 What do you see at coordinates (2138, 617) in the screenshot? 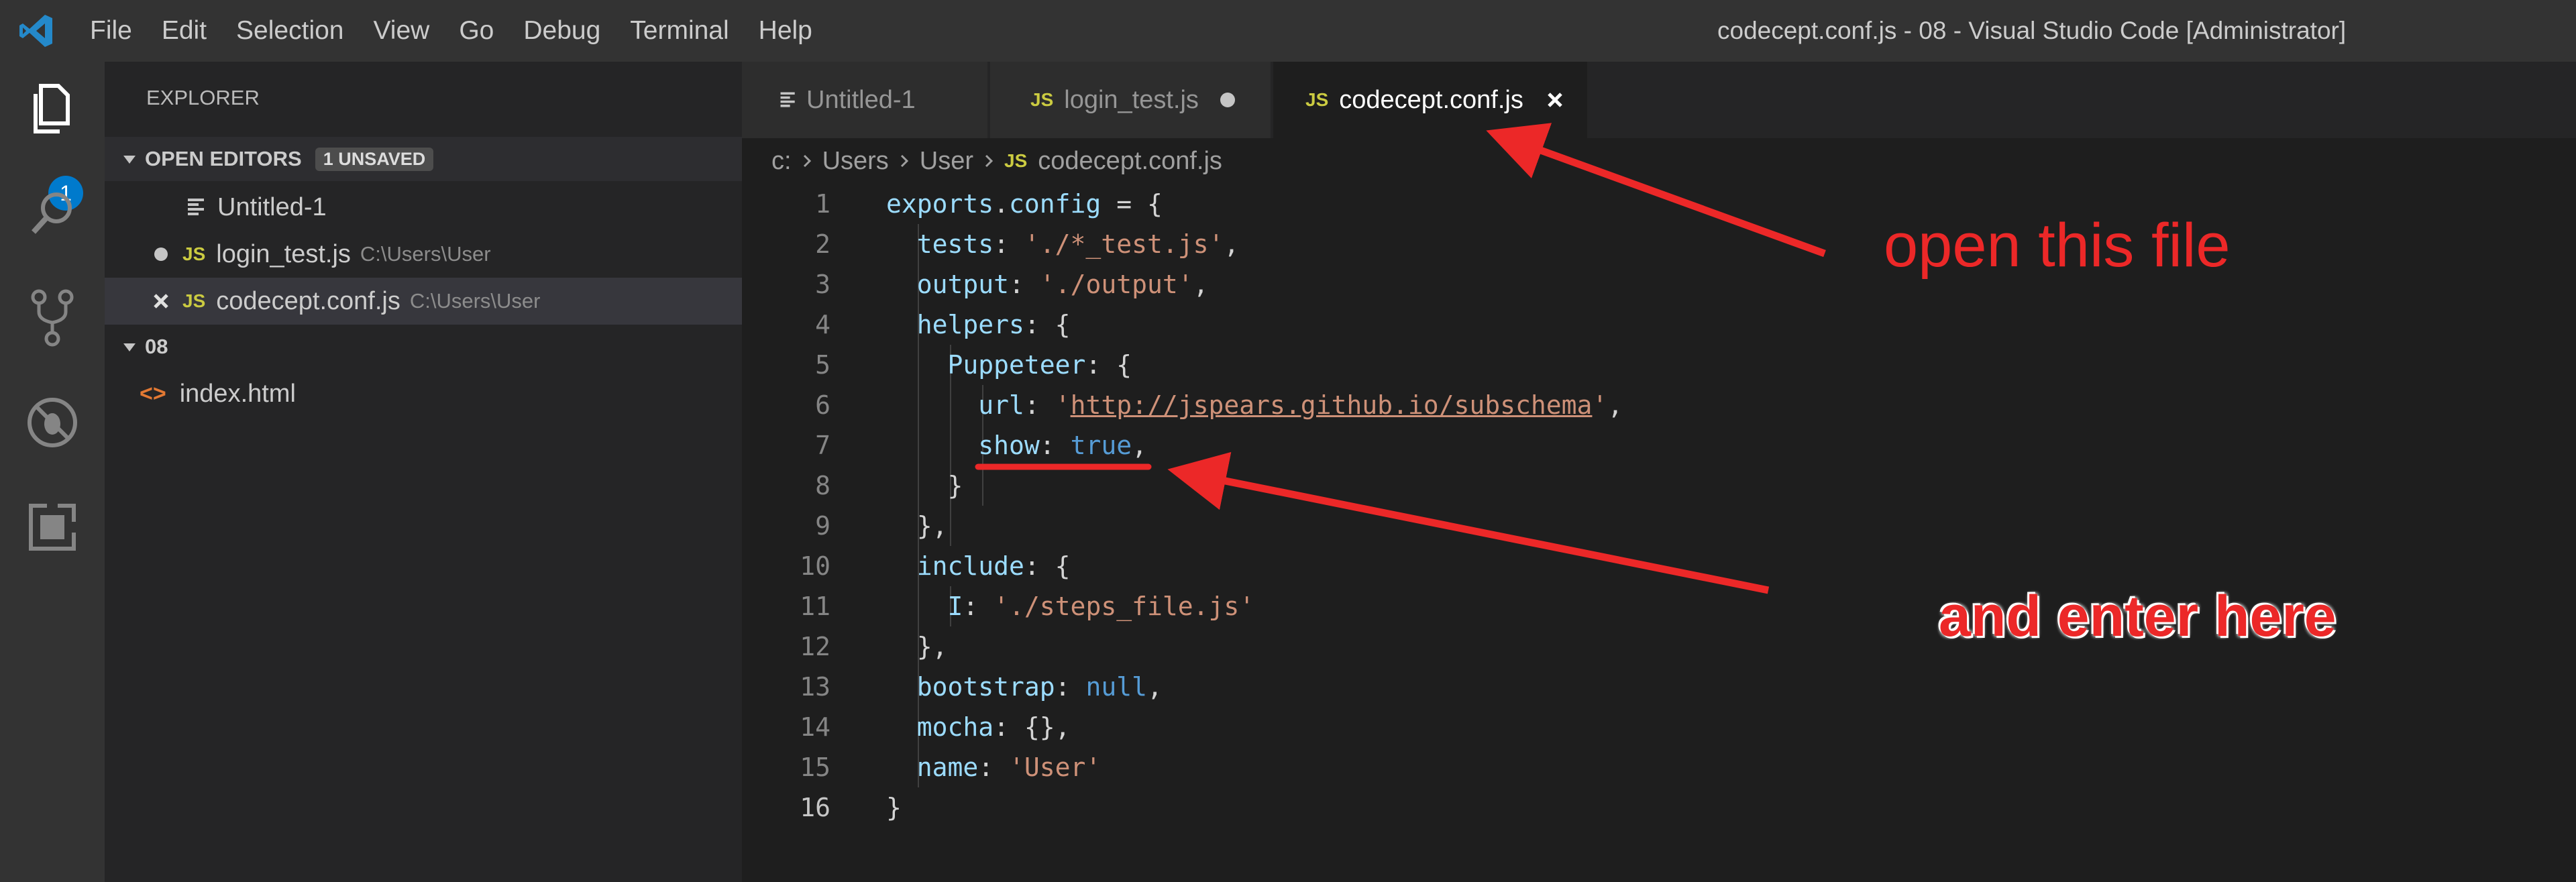
I see `annotation-enter-here: and enter here` at bounding box center [2138, 617].